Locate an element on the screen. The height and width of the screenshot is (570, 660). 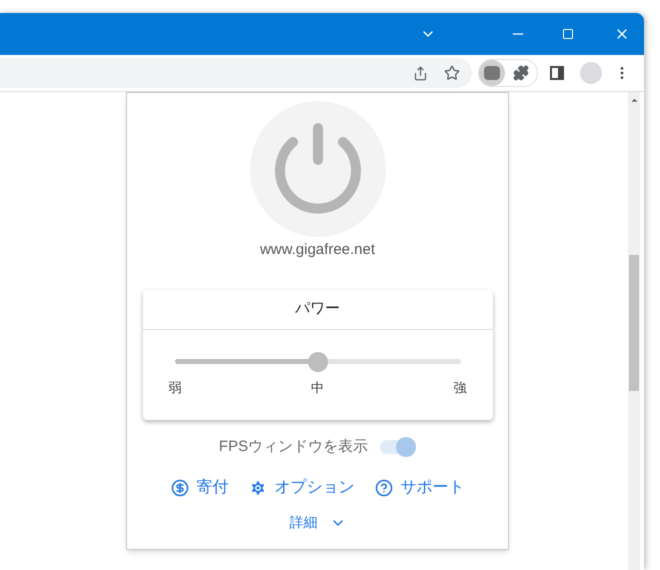
power-slider is located at coordinates (317, 362).